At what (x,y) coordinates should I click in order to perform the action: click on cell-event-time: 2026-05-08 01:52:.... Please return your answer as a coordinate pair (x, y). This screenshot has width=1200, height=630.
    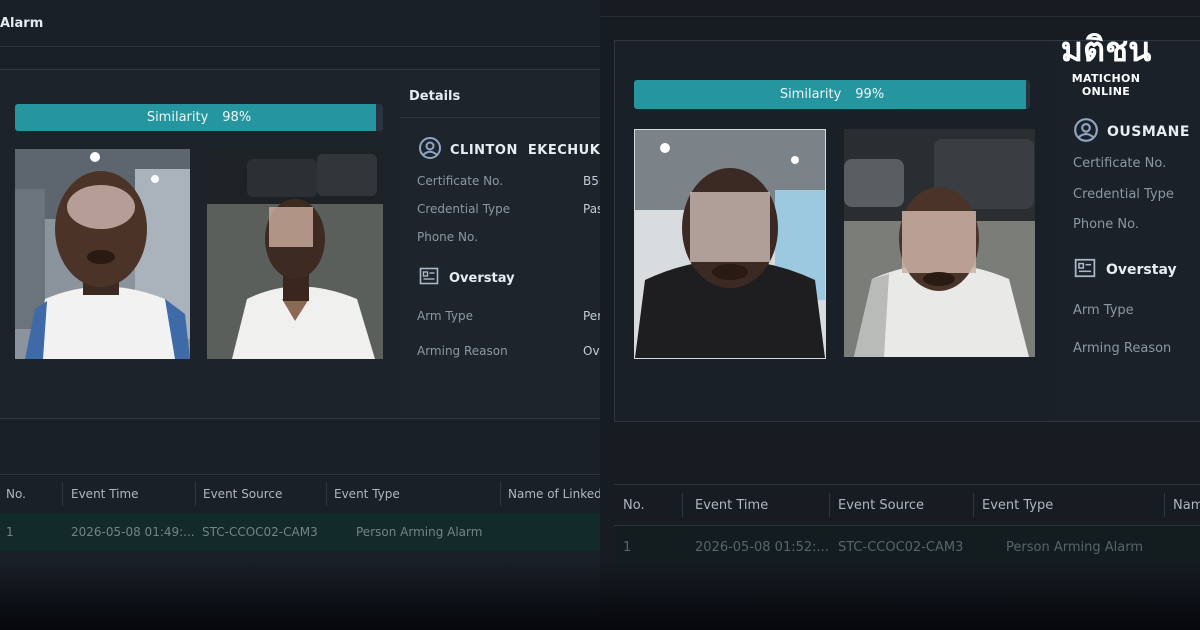
    Looking at the image, I should click on (762, 547).